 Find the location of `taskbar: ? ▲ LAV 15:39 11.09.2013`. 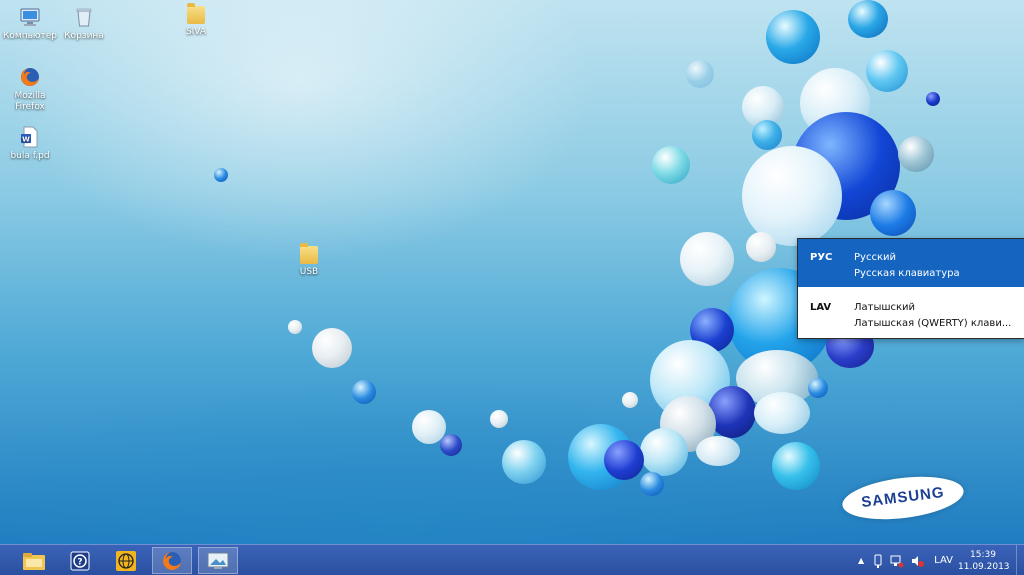

taskbar: ? ▲ LAV 15:39 11.09.2013 is located at coordinates (512, 559).